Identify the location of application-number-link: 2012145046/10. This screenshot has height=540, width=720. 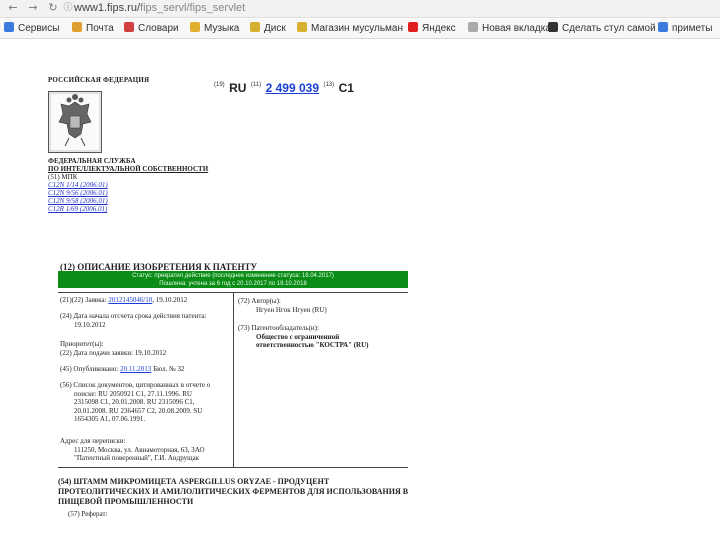
(130, 300).